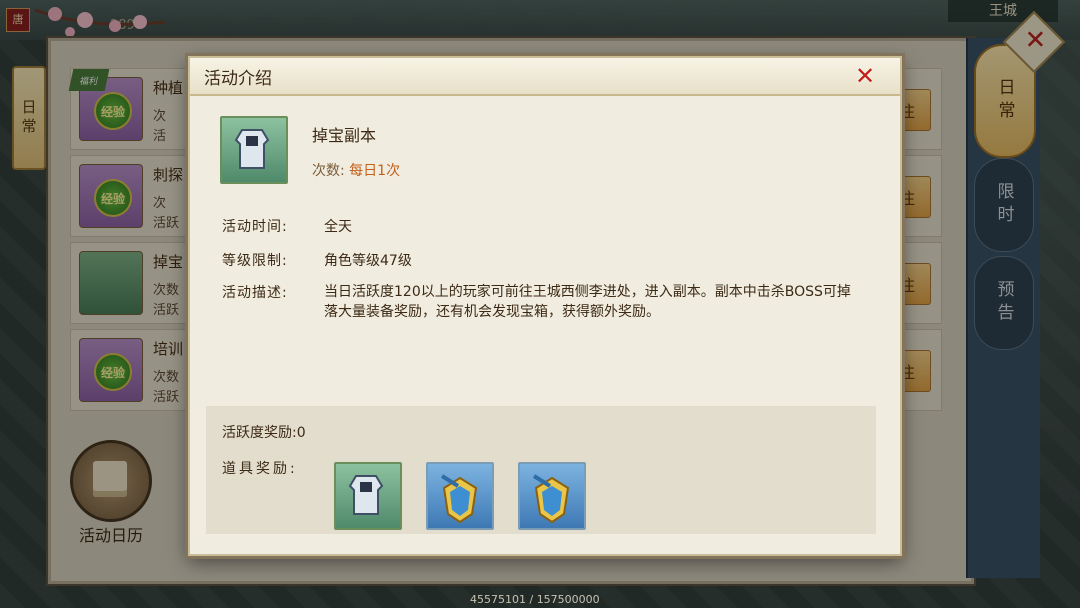  I want to click on count-value: 每日1次, so click(375, 171).